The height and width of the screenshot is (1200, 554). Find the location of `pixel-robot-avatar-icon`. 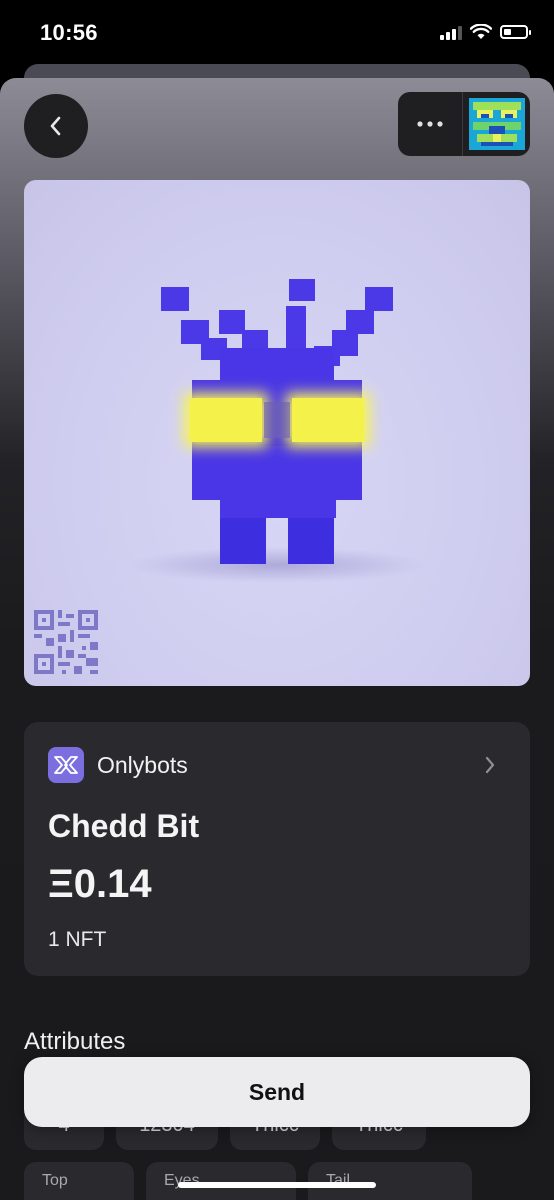

pixel-robot-avatar-icon is located at coordinates (496, 124).